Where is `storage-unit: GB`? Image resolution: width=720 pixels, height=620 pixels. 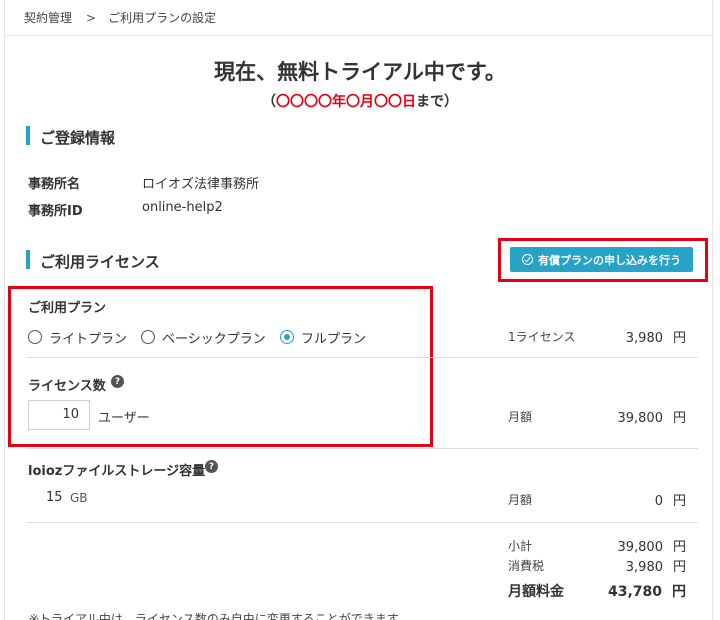
storage-unit: GB is located at coordinates (79, 498).